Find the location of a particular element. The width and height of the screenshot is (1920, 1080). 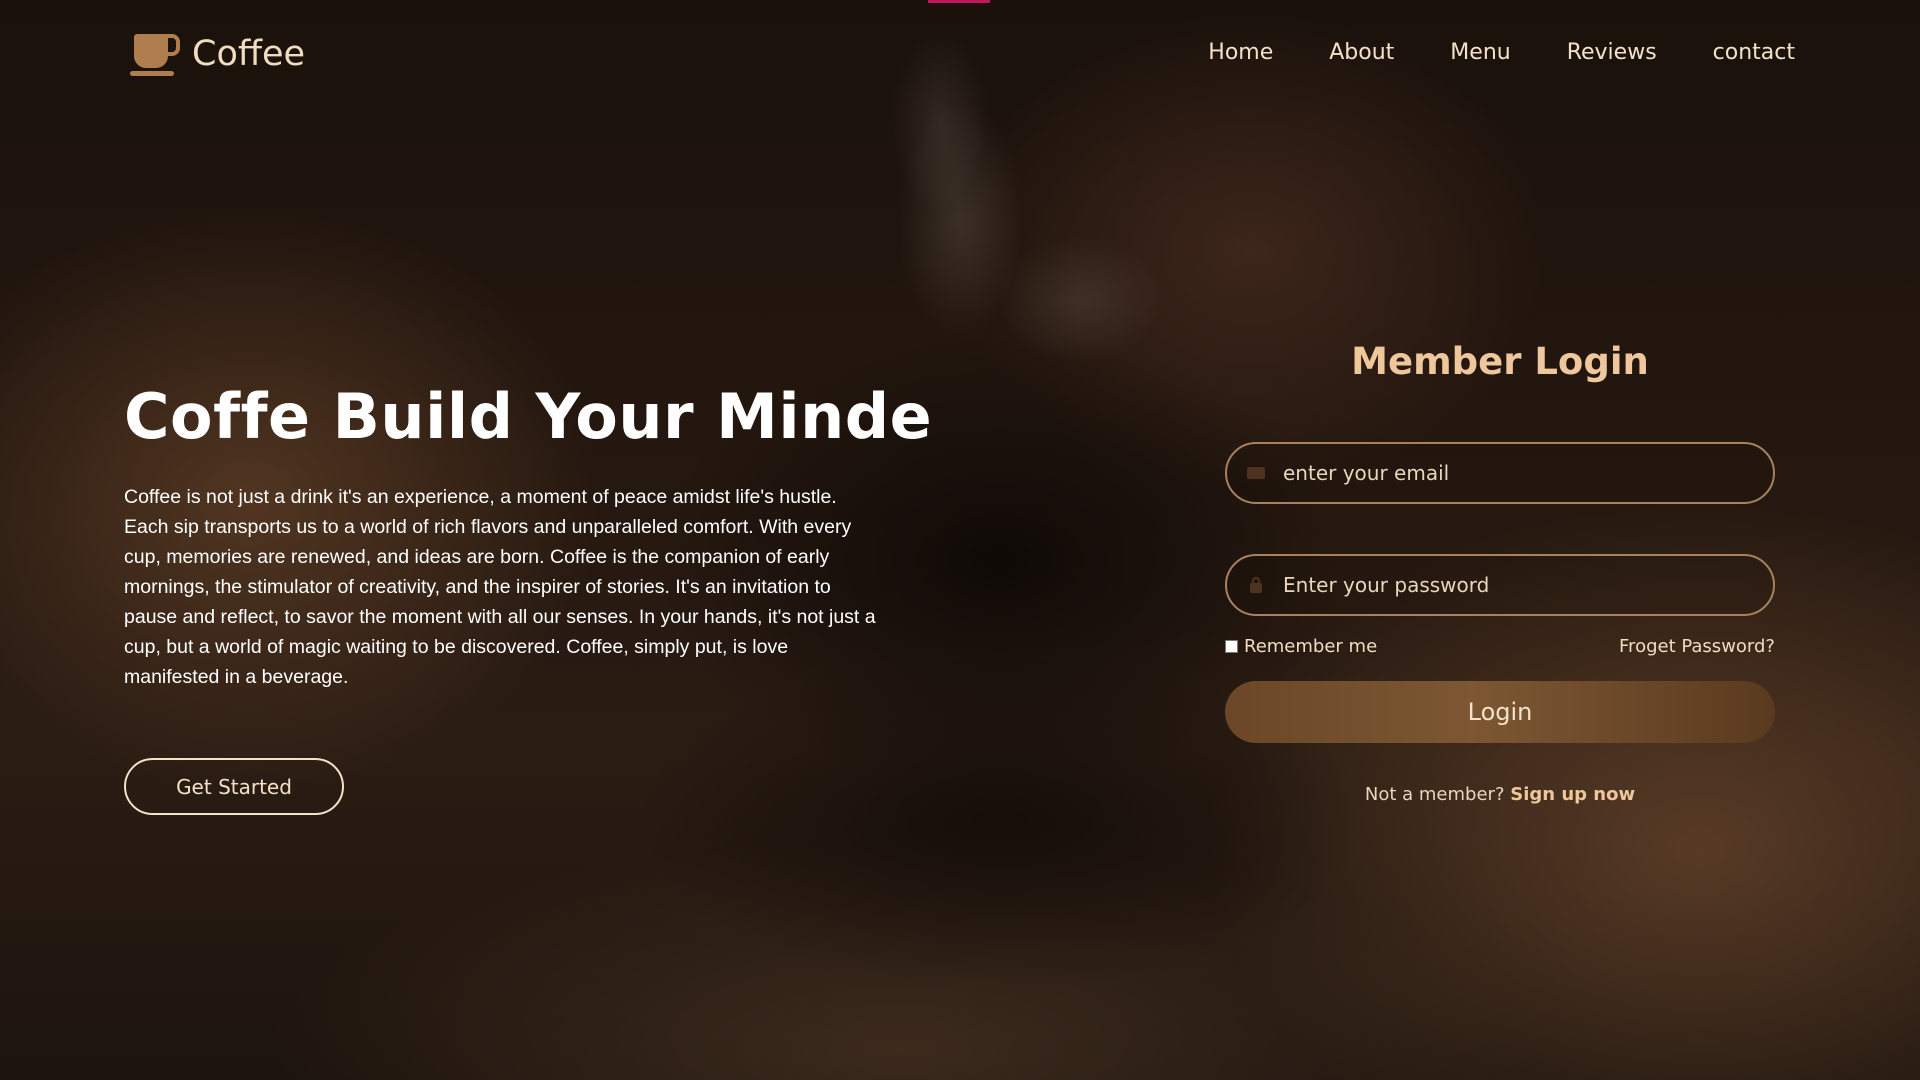

signup-link: Sign up now is located at coordinates (1572, 794).